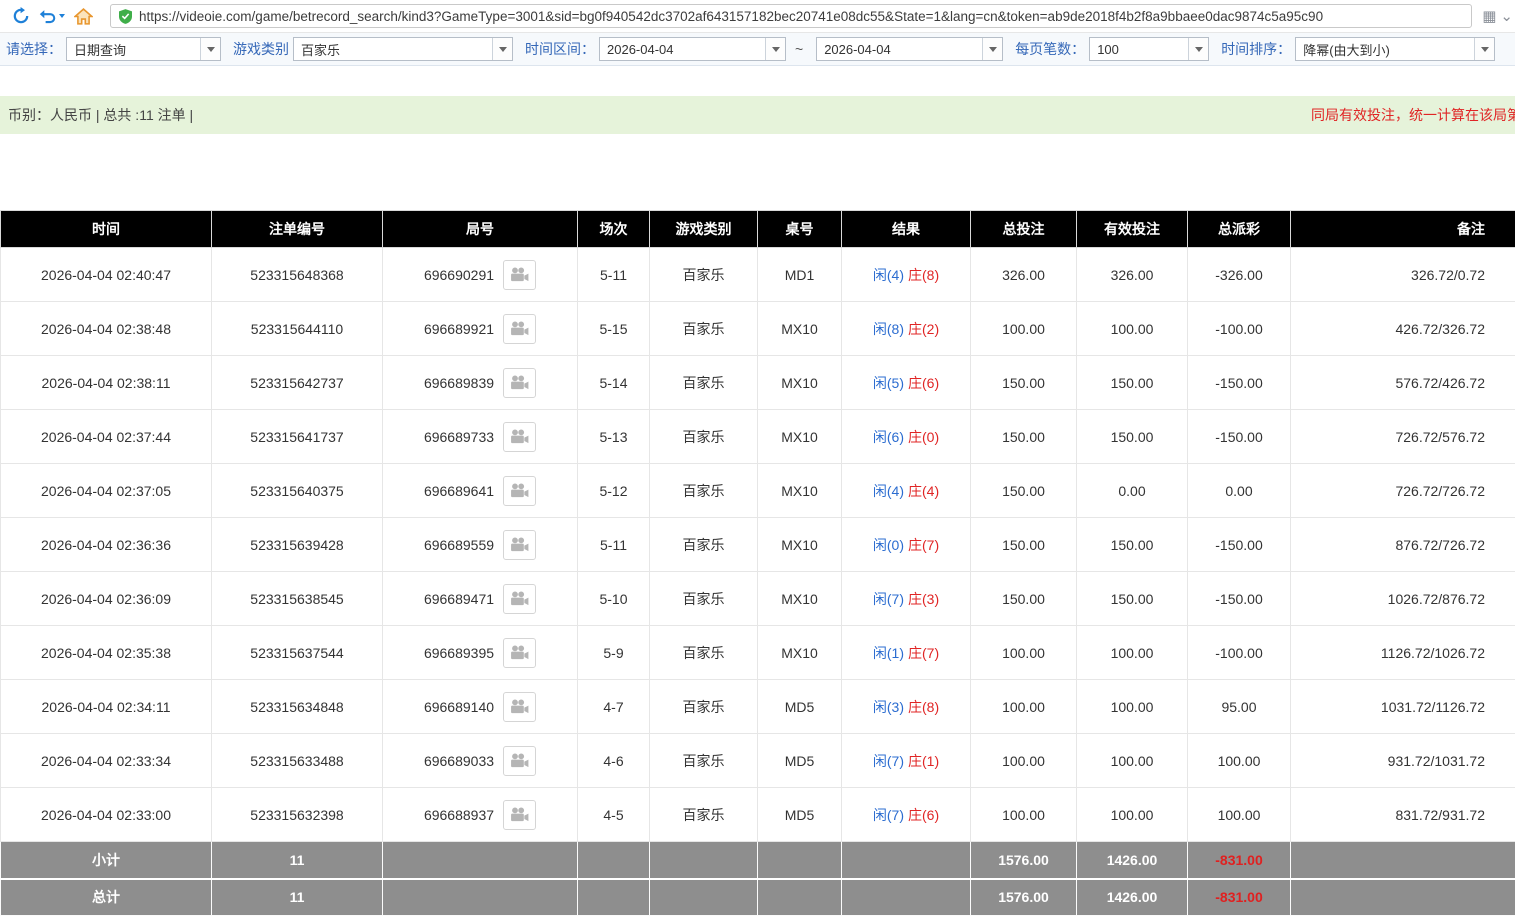 Image resolution: width=1515 pixels, height=916 pixels. Describe the element at coordinates (923, 329) in the screenshot. I see `result-banker: 庄(2)` at that location.